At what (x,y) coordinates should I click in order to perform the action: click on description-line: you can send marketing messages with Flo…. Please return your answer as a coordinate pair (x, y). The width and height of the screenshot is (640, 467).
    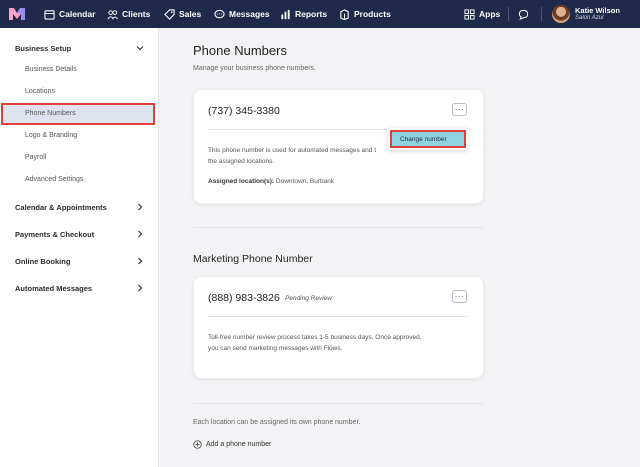
    Looking at the image, I should click on (275, 348).